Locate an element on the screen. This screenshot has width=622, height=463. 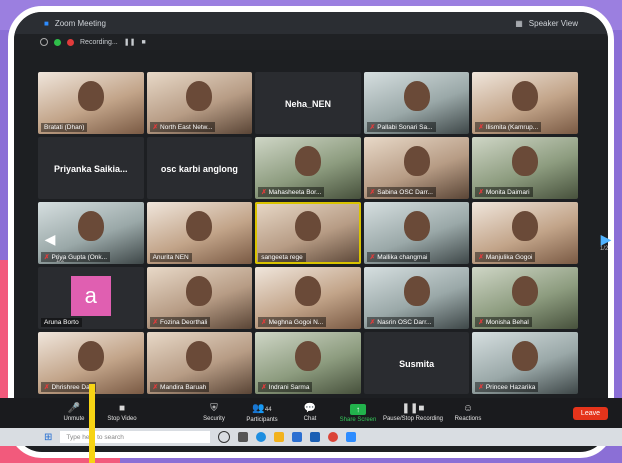
participant-tile: a Aruna Borto is located at coordinates (91, 298).